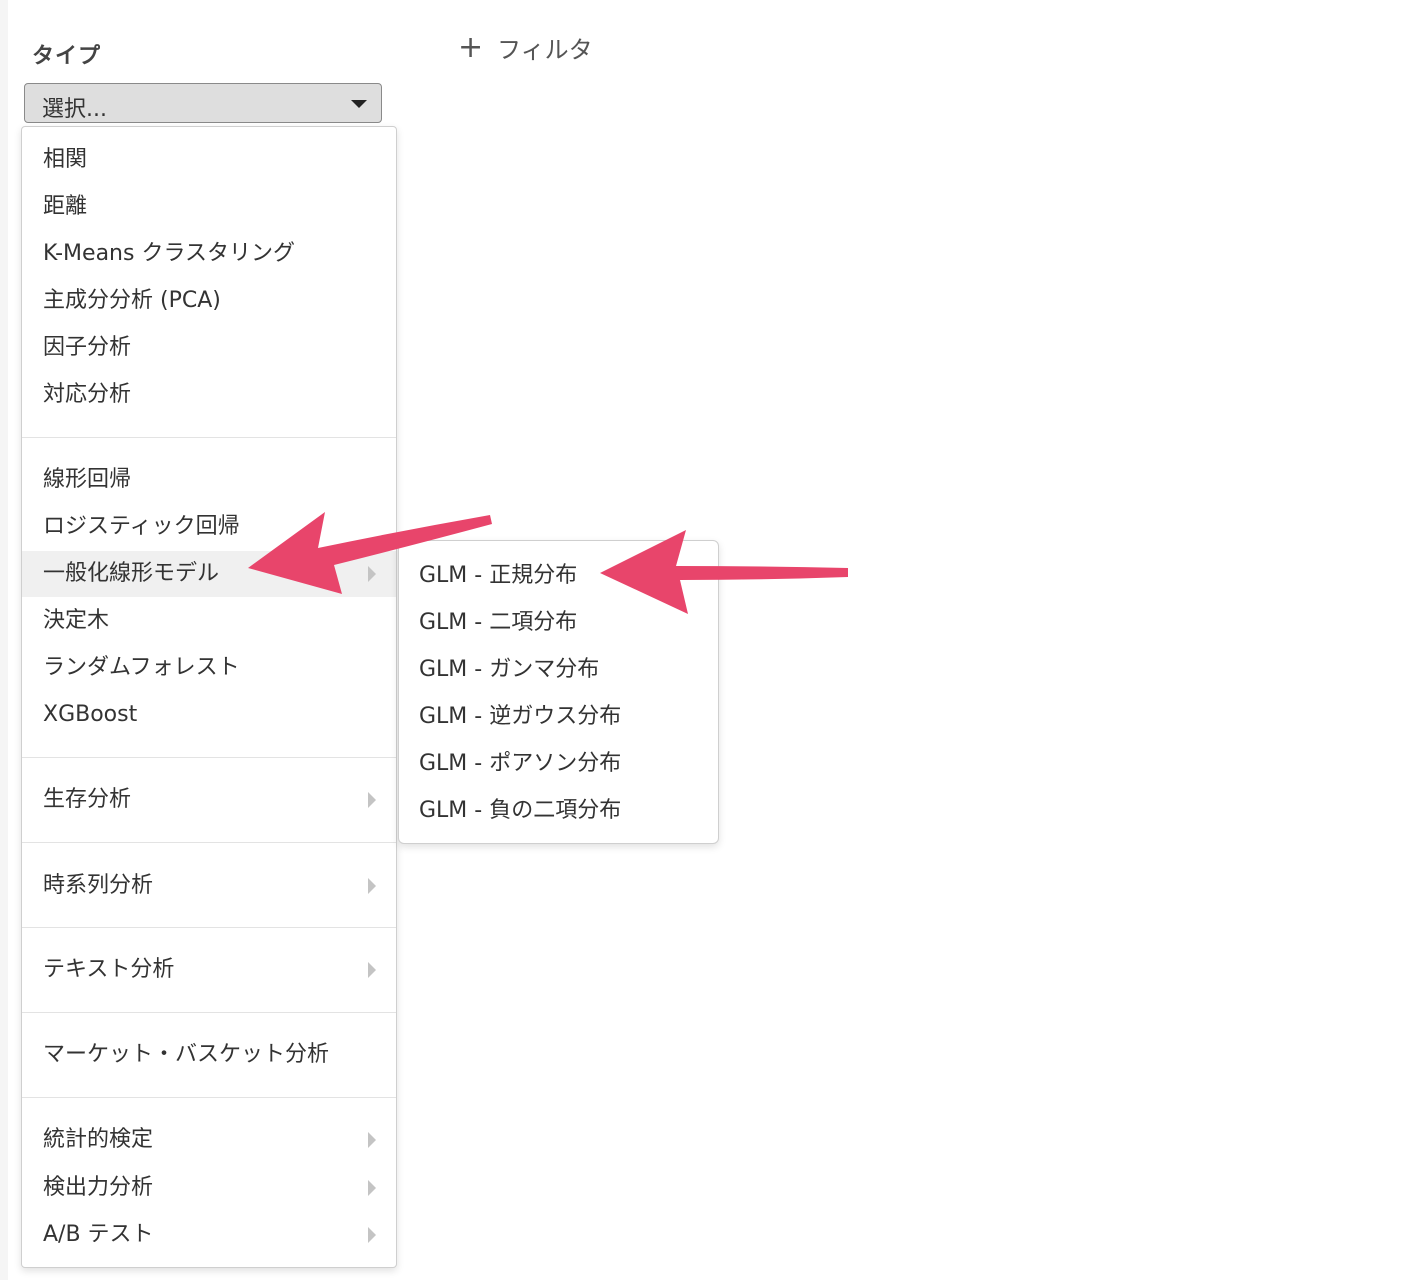  Describe the element at coordinates (209, 621) in the screenshot. I see `menu-item-decision-tree: 決定木` at that location.